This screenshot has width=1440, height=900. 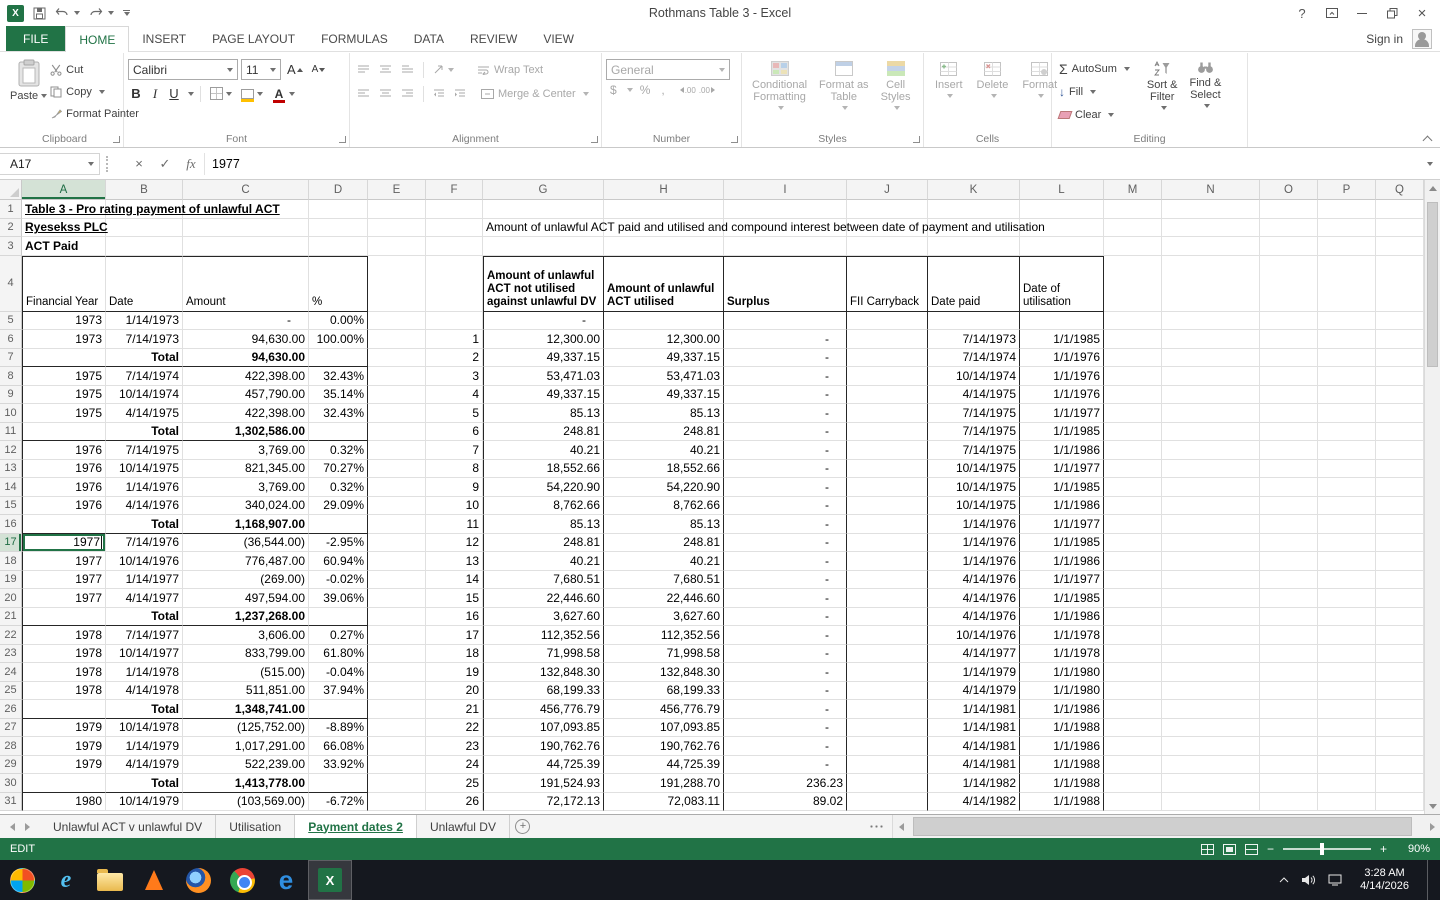 I want to click on cell: 1975, so click(x=64, y=413).